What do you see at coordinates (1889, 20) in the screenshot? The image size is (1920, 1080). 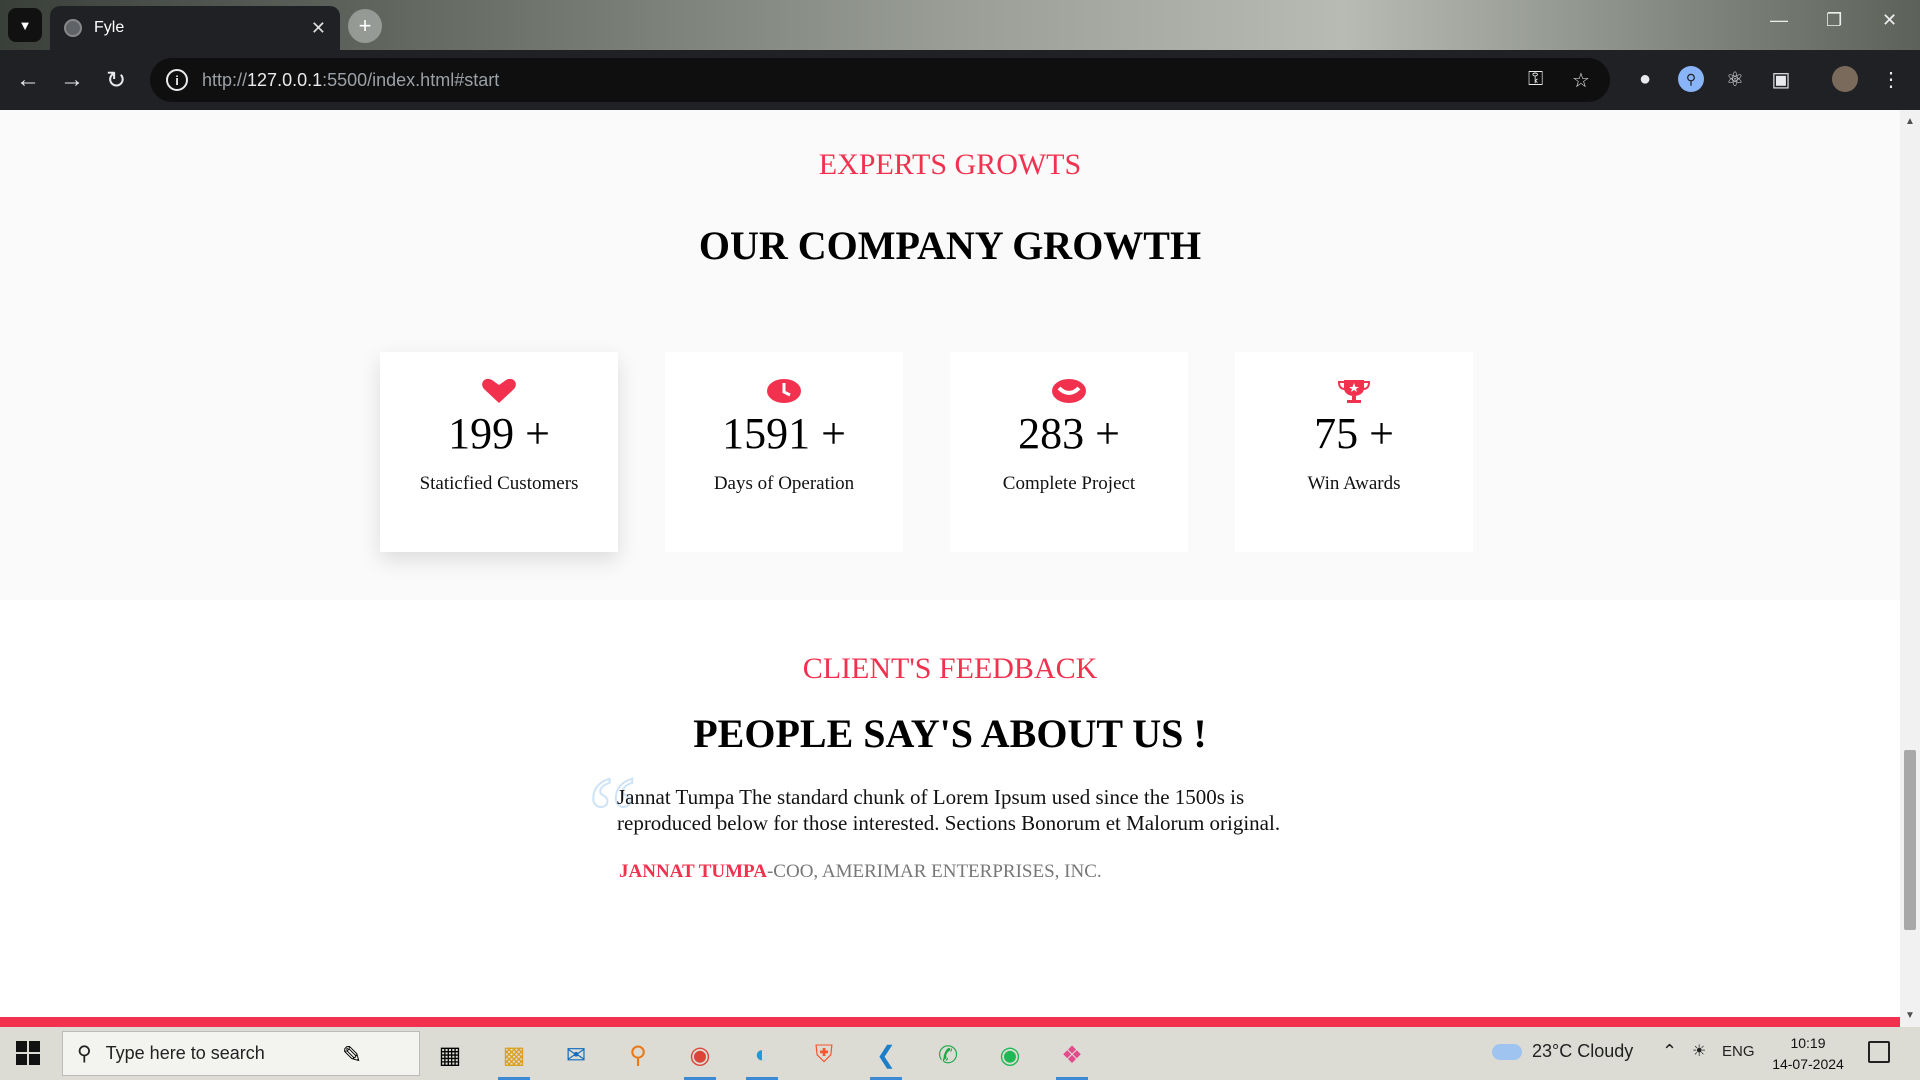 I see `close-window-icon: ✕` at bounding box center [1889, 20].